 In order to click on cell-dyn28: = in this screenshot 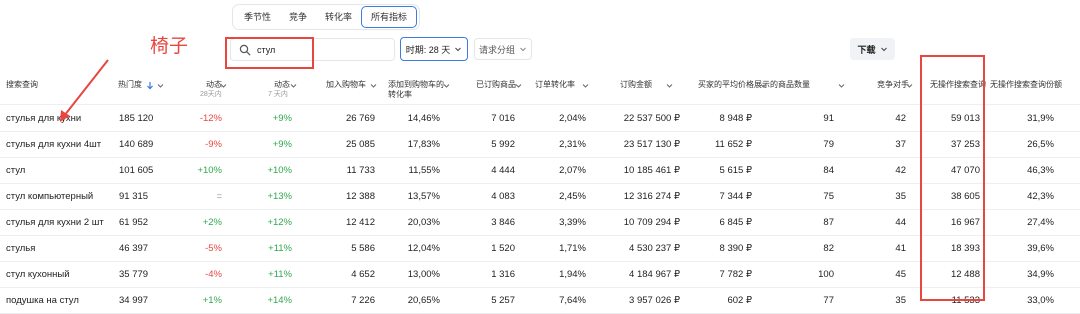, I will do `click(219, 196)`.